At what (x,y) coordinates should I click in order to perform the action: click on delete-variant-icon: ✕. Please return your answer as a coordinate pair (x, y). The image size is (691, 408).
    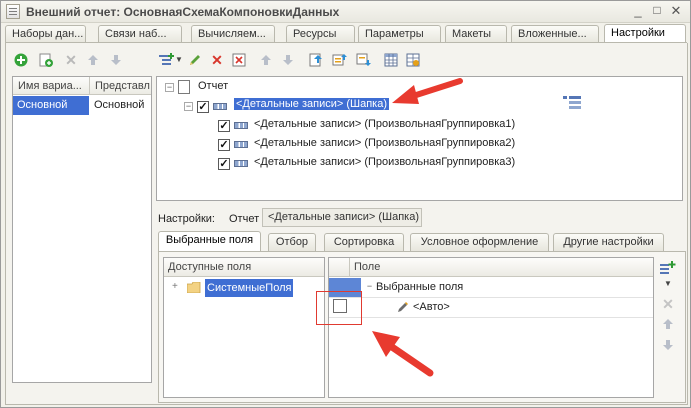
    Looking at the image, I should click on (71, 60).